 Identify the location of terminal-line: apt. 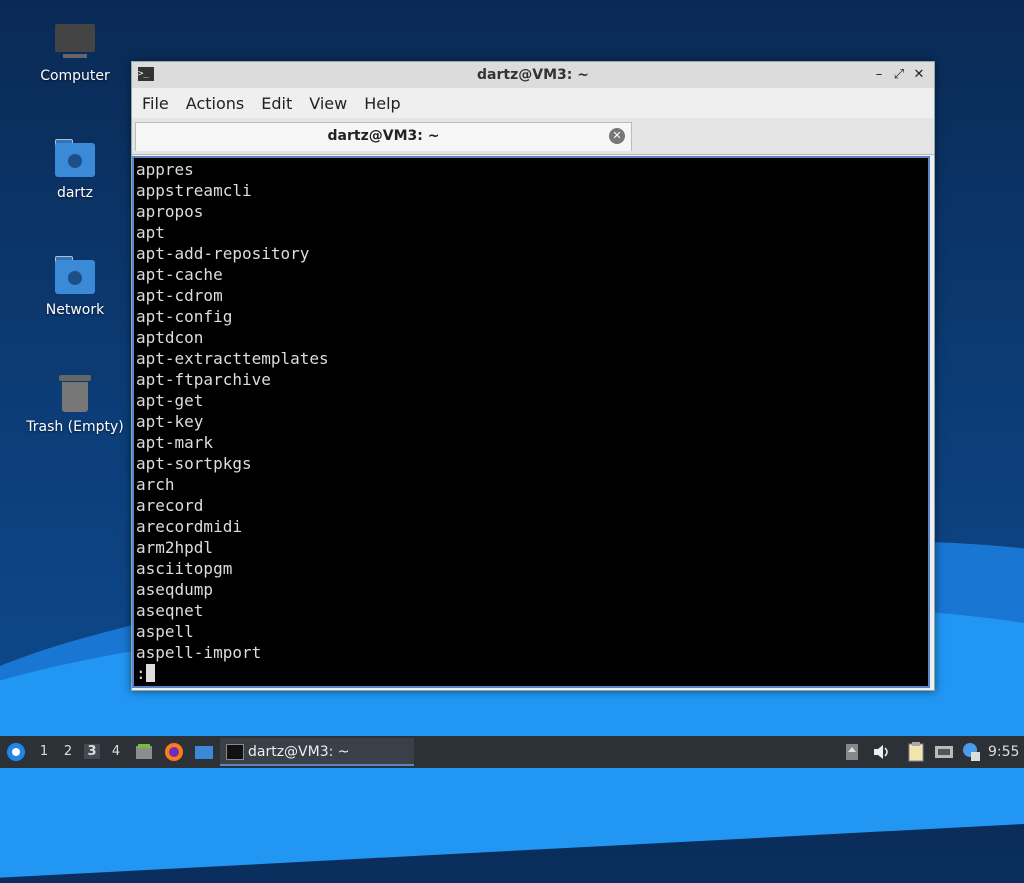
(150, 232).